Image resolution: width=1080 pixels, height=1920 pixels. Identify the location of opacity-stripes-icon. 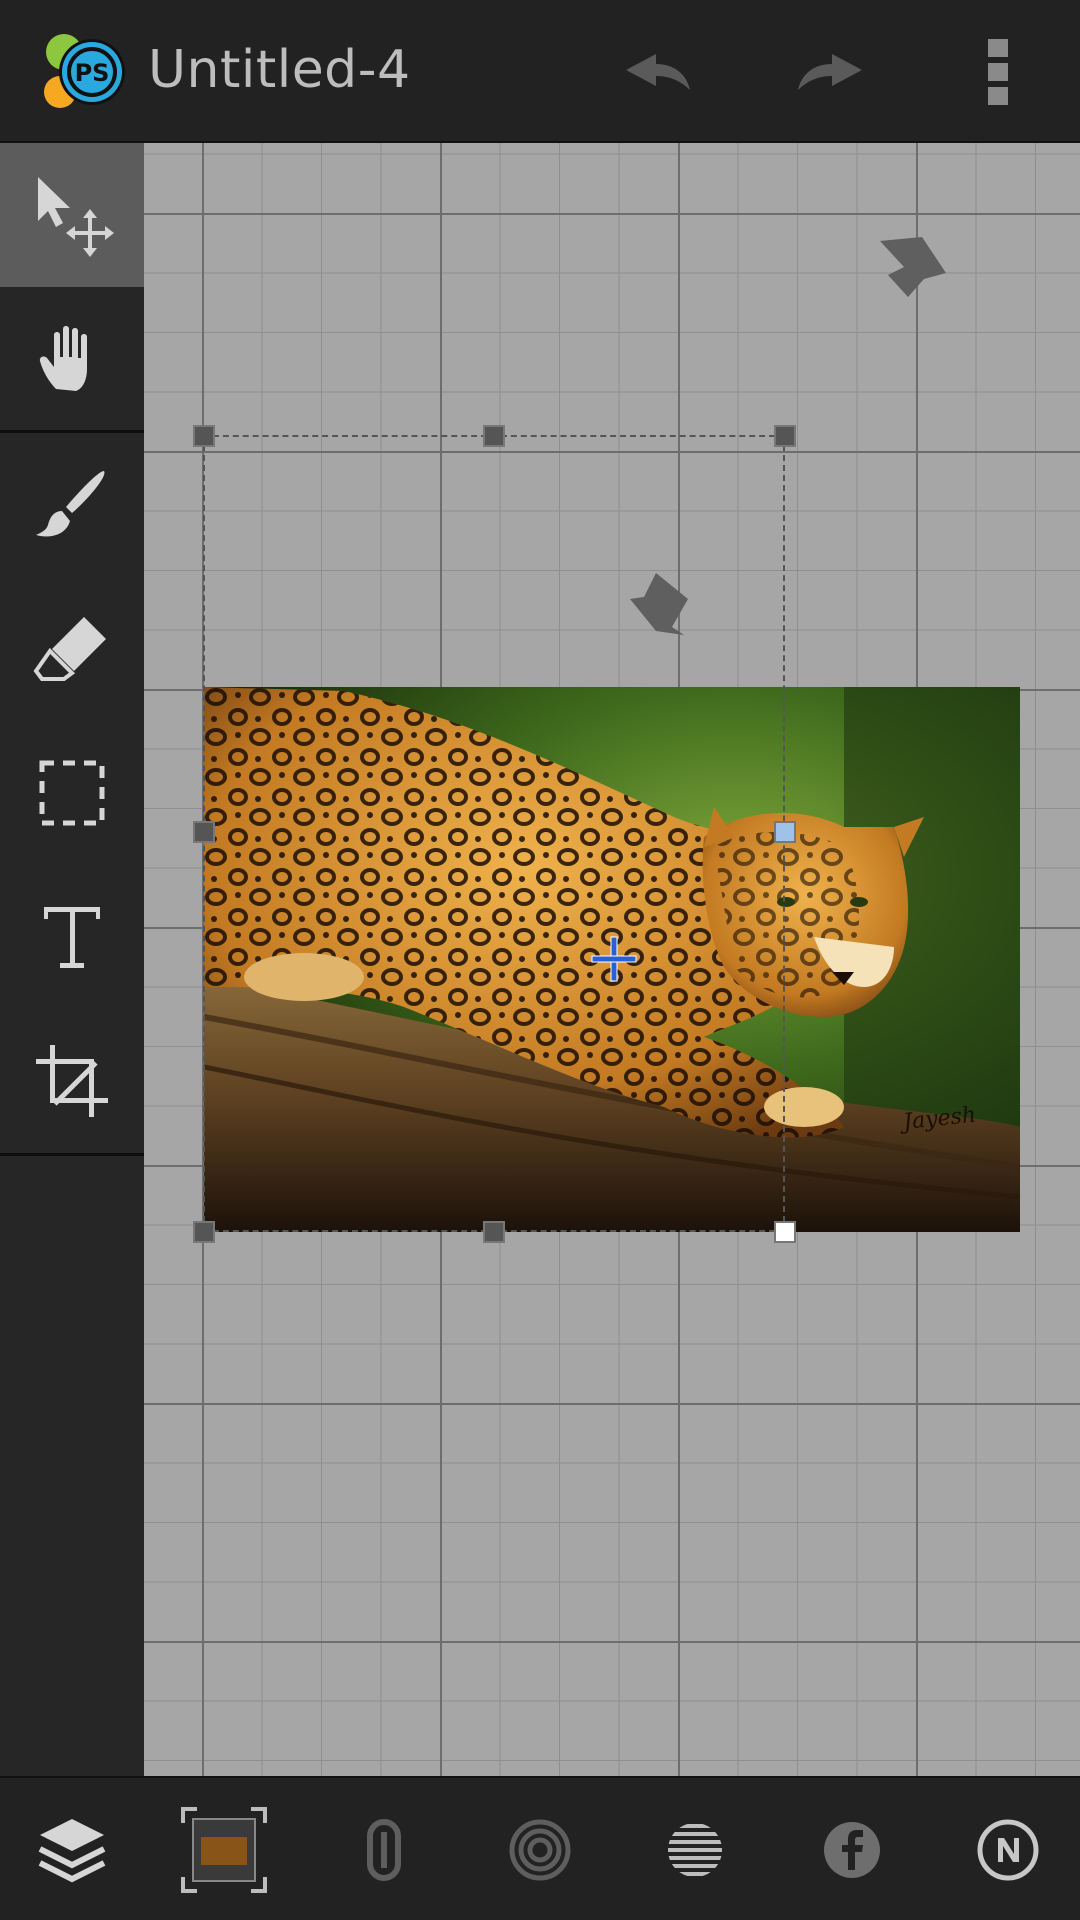
(695, 1850).